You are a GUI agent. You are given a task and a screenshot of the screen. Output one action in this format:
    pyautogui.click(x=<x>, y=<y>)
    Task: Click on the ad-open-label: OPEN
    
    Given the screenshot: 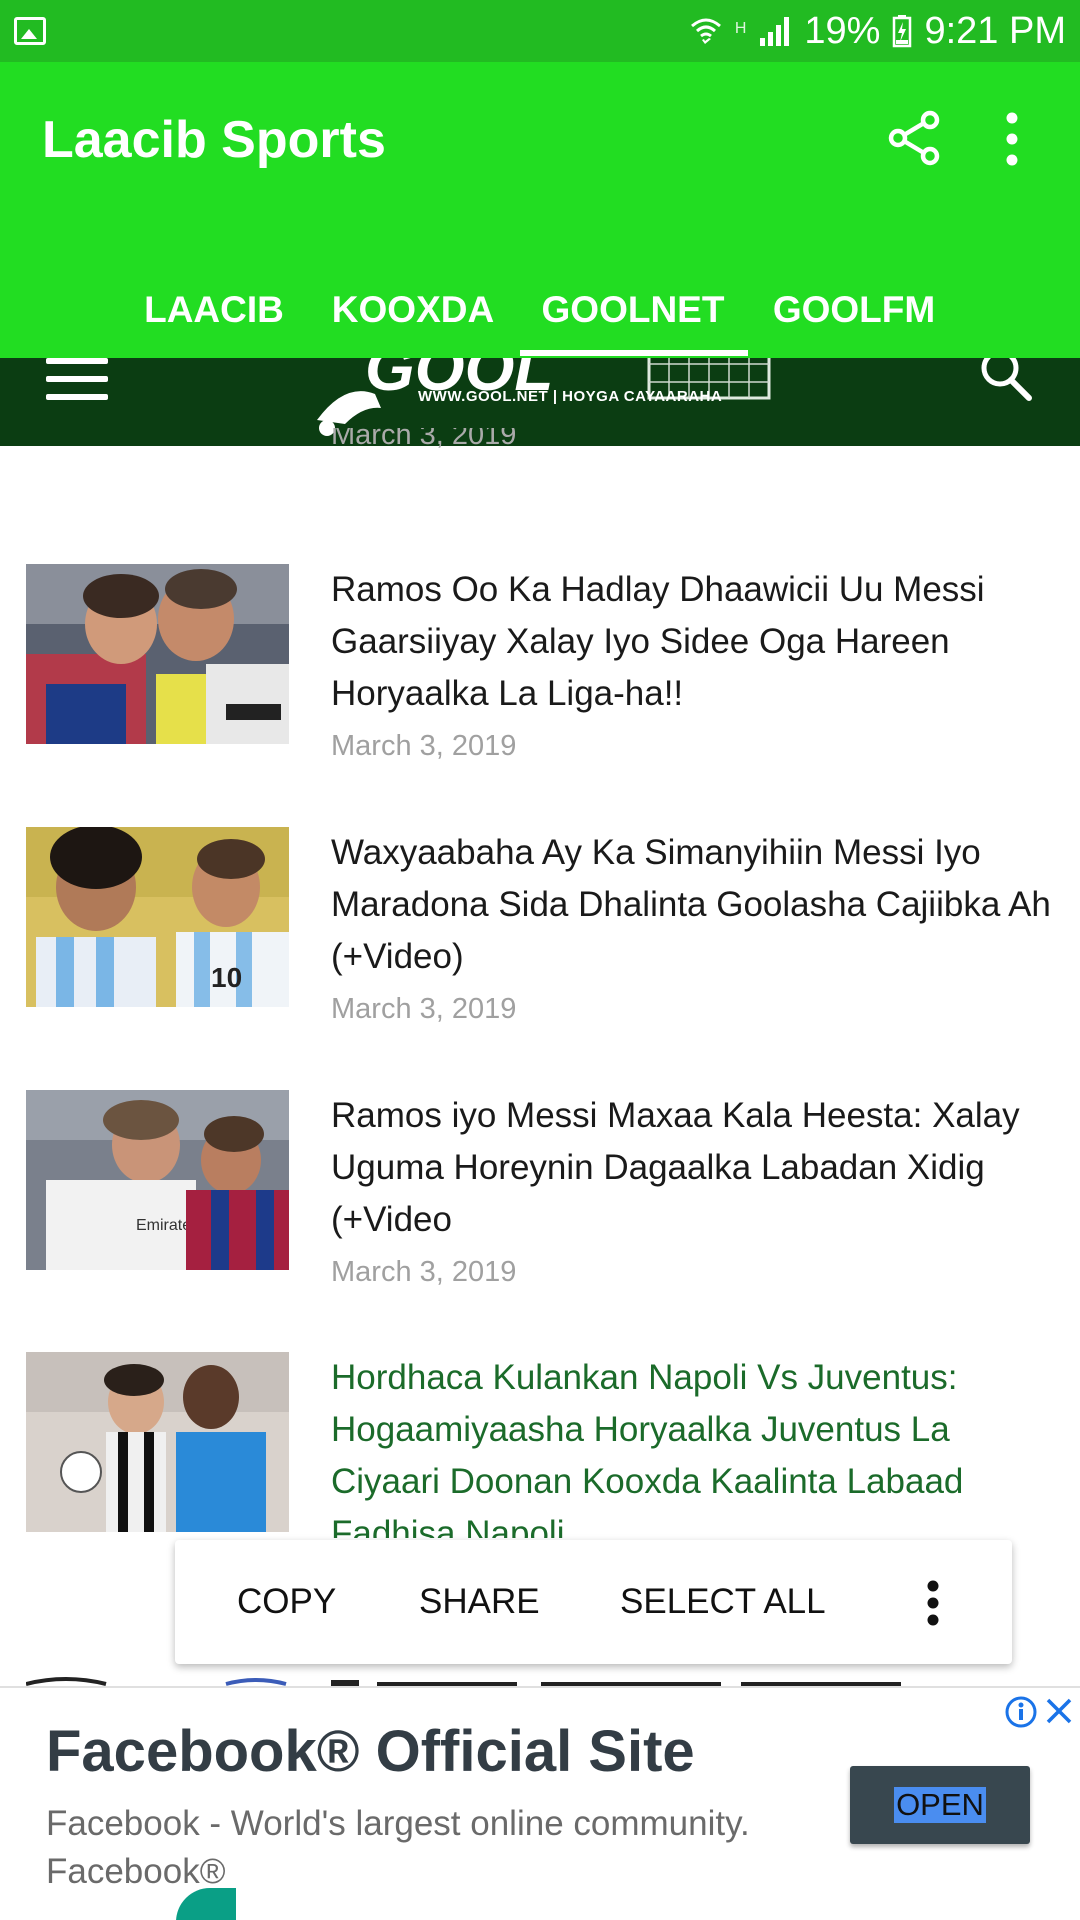 What is the action you would take?
    pyautogui.click(x=940, y=1805)
    